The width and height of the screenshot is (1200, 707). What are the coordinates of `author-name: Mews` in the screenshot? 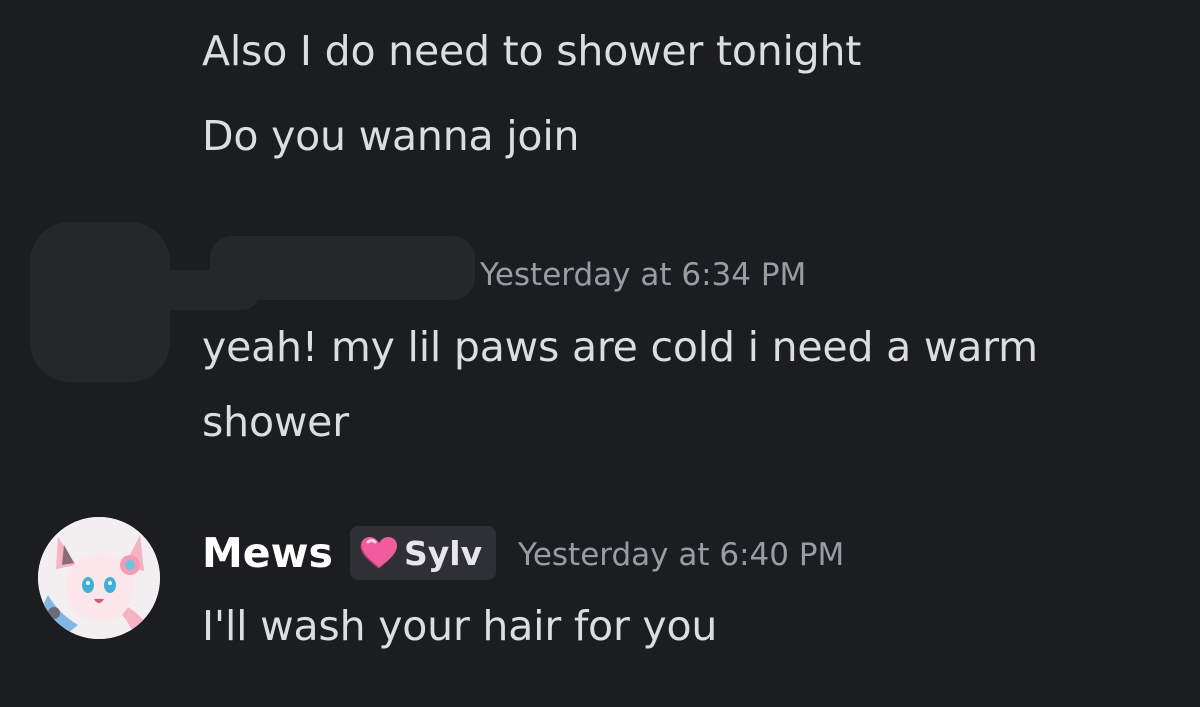 It's located at (267, 553).